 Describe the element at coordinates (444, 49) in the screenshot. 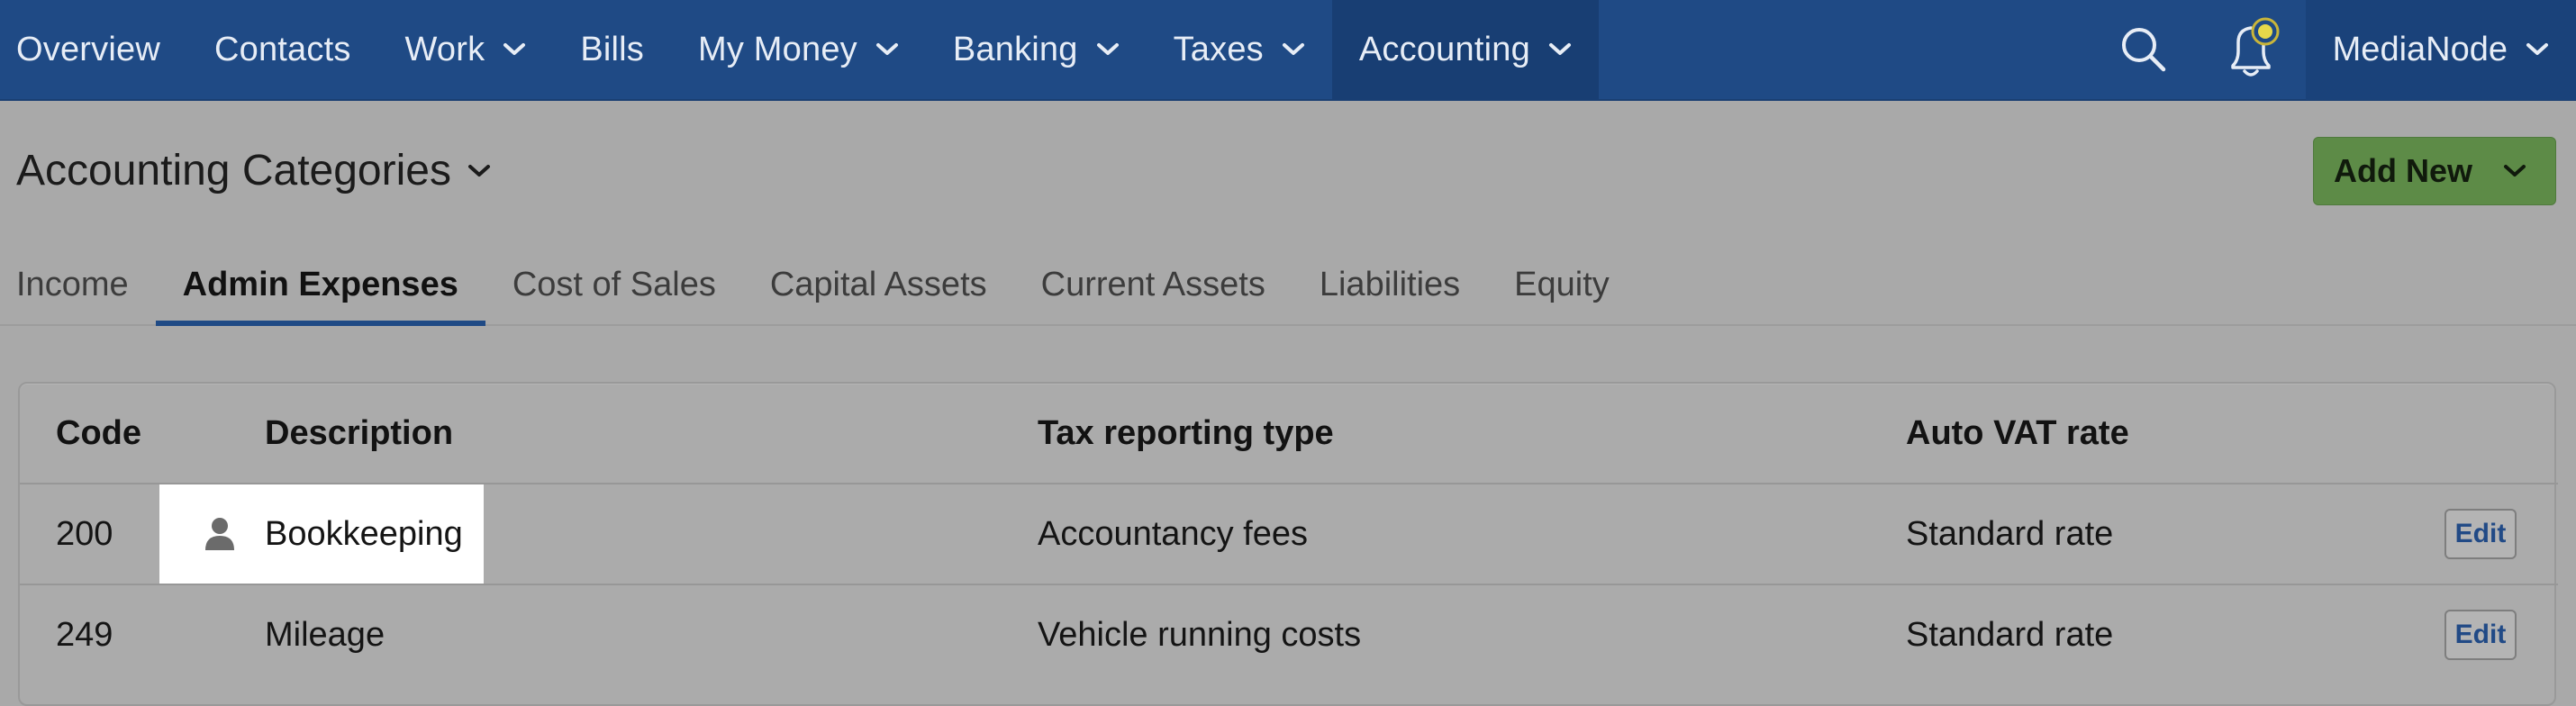

I see `nav-label: Work` at that location.